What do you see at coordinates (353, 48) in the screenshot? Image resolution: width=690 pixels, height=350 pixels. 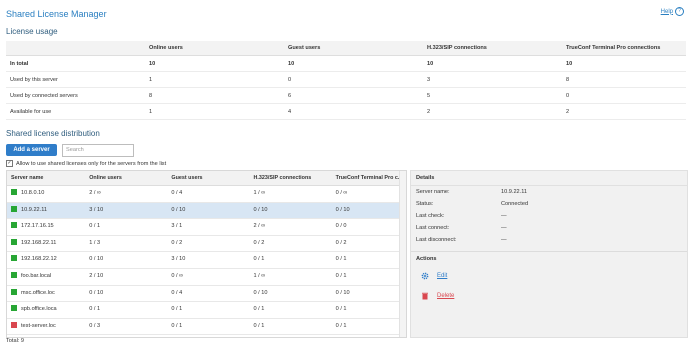 I see `usage-col-guest: Guest users` at bounding box center [353, 48].